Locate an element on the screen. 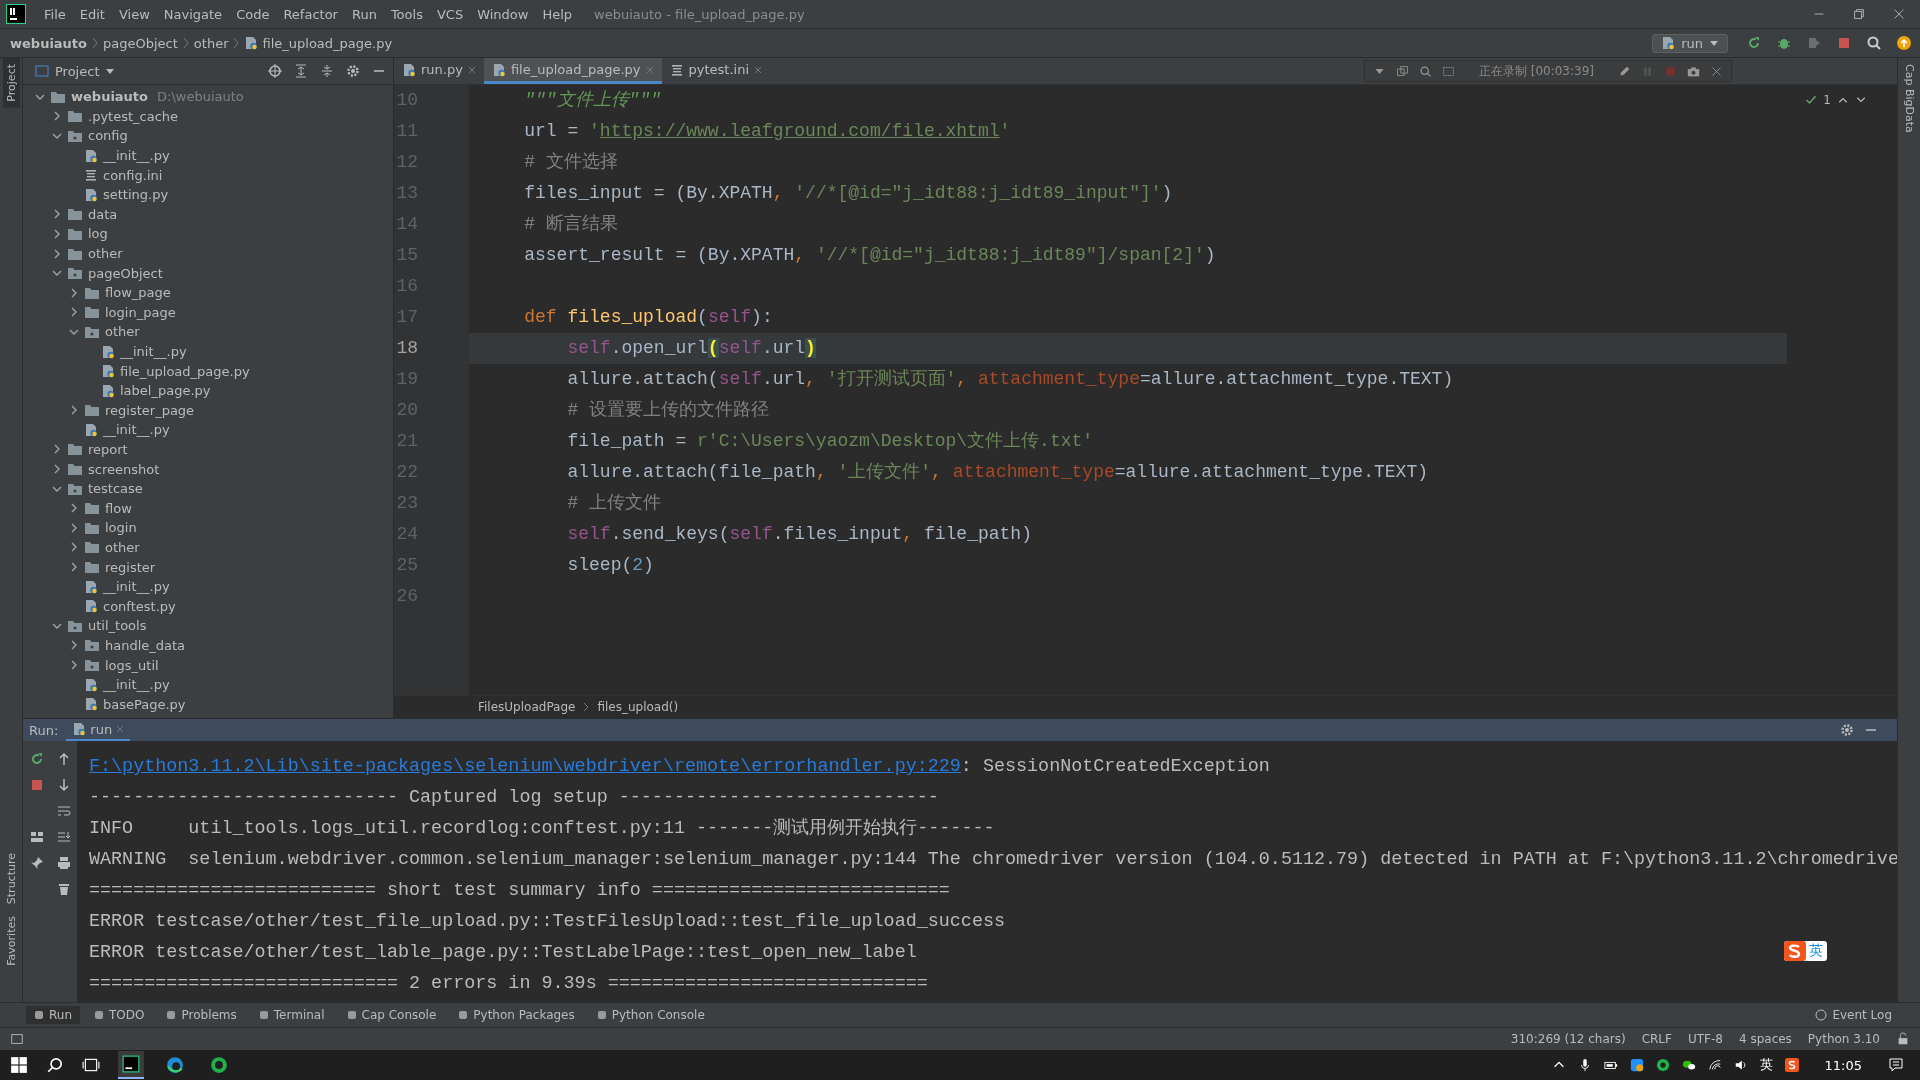 This screenshot has width=1920, height=1080. update-icon is located at coordinates (1904, 43).